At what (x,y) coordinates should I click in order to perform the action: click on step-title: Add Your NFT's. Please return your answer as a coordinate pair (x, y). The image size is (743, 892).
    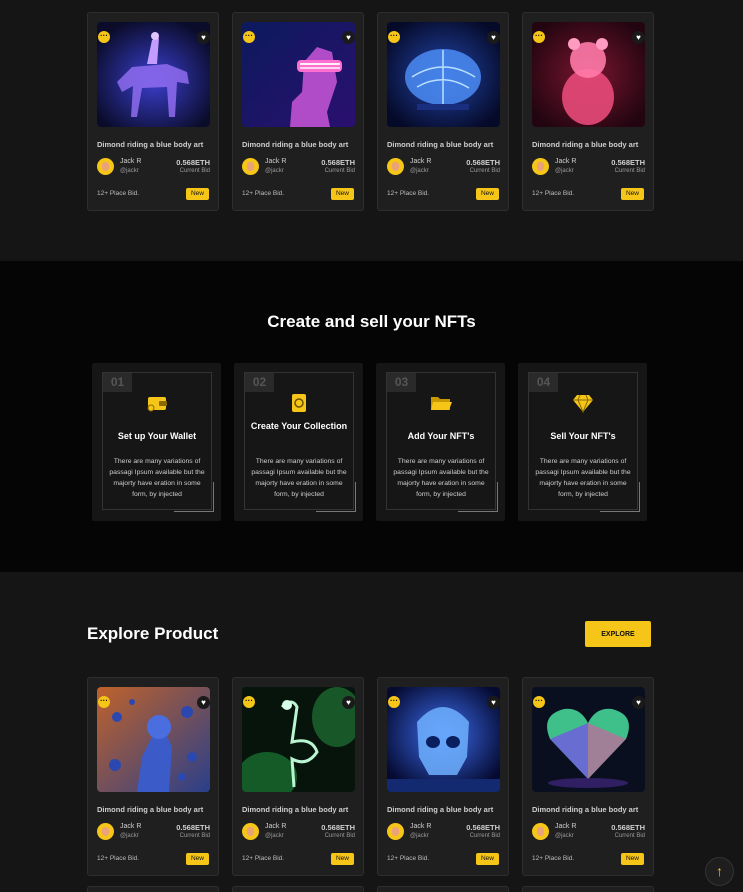
    Looking at the image, I should click on (441, 436).